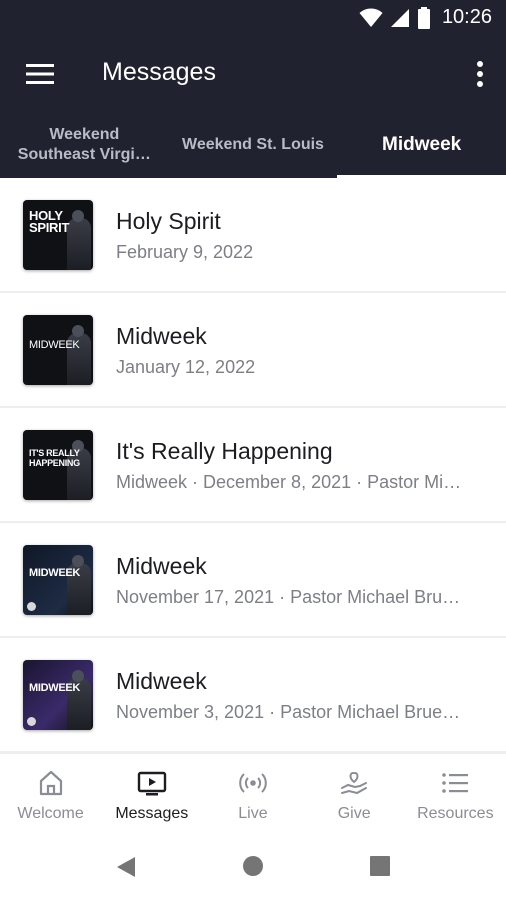 This screenshot has width=506, height=900. I want to click on status-bar: 10:26, so click(253, 18).